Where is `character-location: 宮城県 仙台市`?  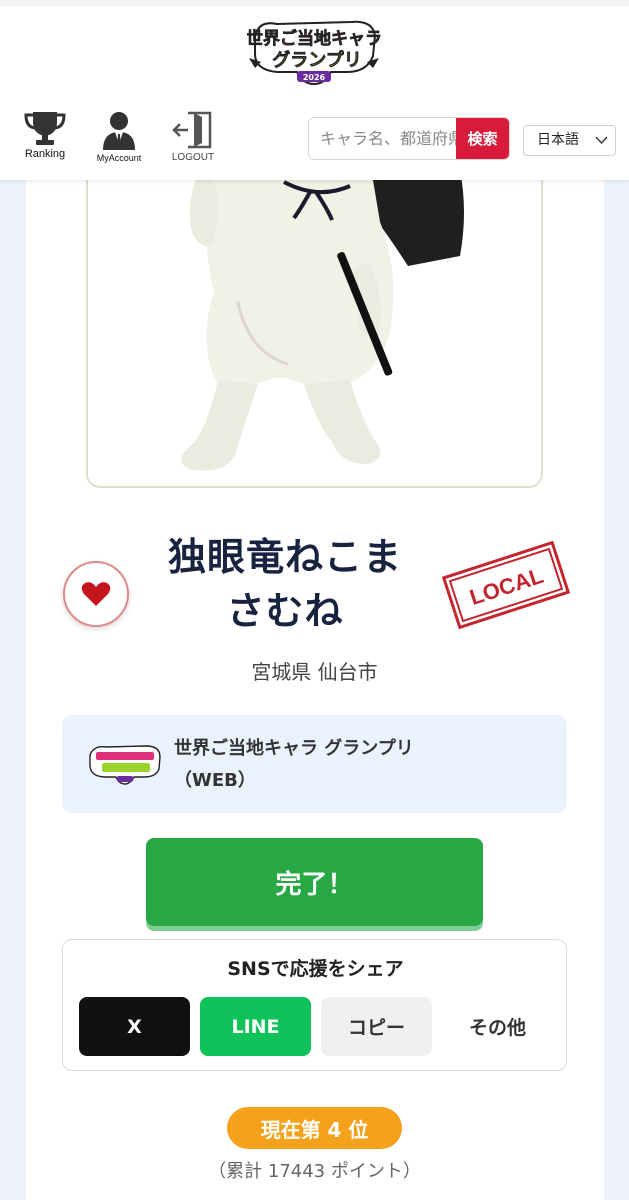
character-location: 宮城県 仙台市 is located at coordinates (314, 672).